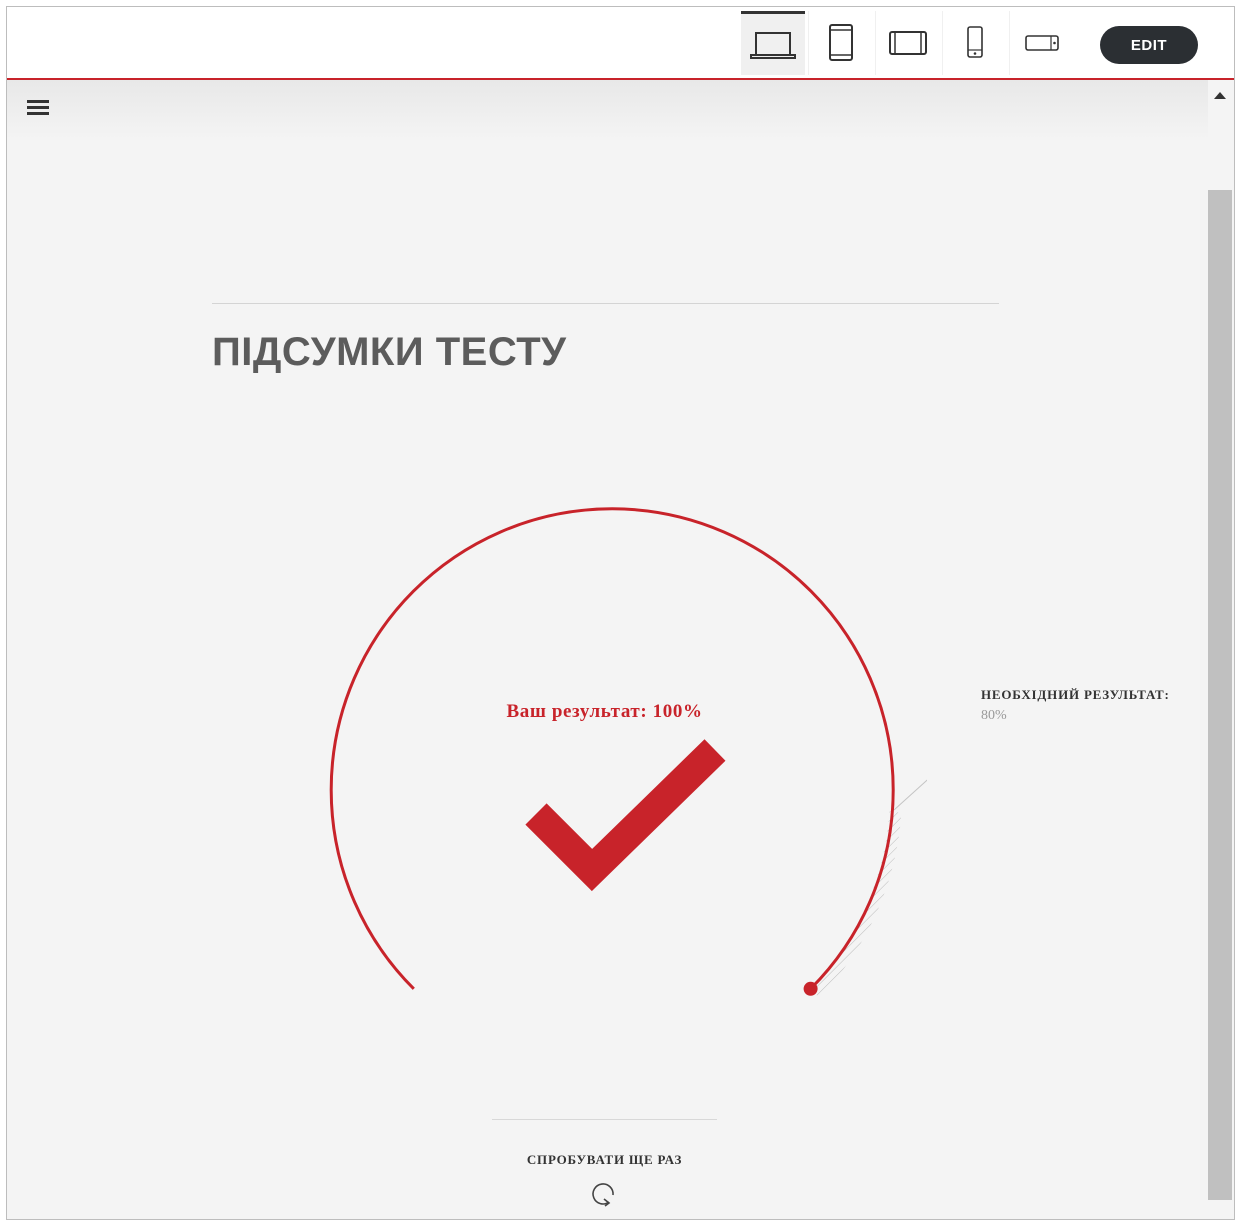 The image size is (1236, 1223). I want to click on tablet-landscape-icon, so click(908, 43).